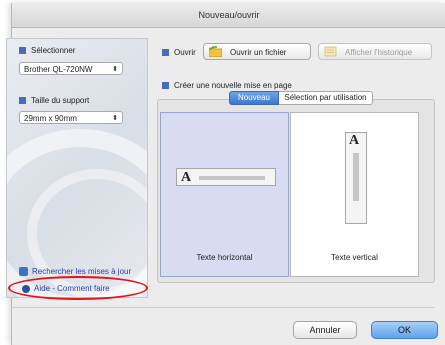  What do you see at coordinates (224, 257) in the screenshot?
I see `option-label: Texte horizontal` at bounding box center [224, 257].